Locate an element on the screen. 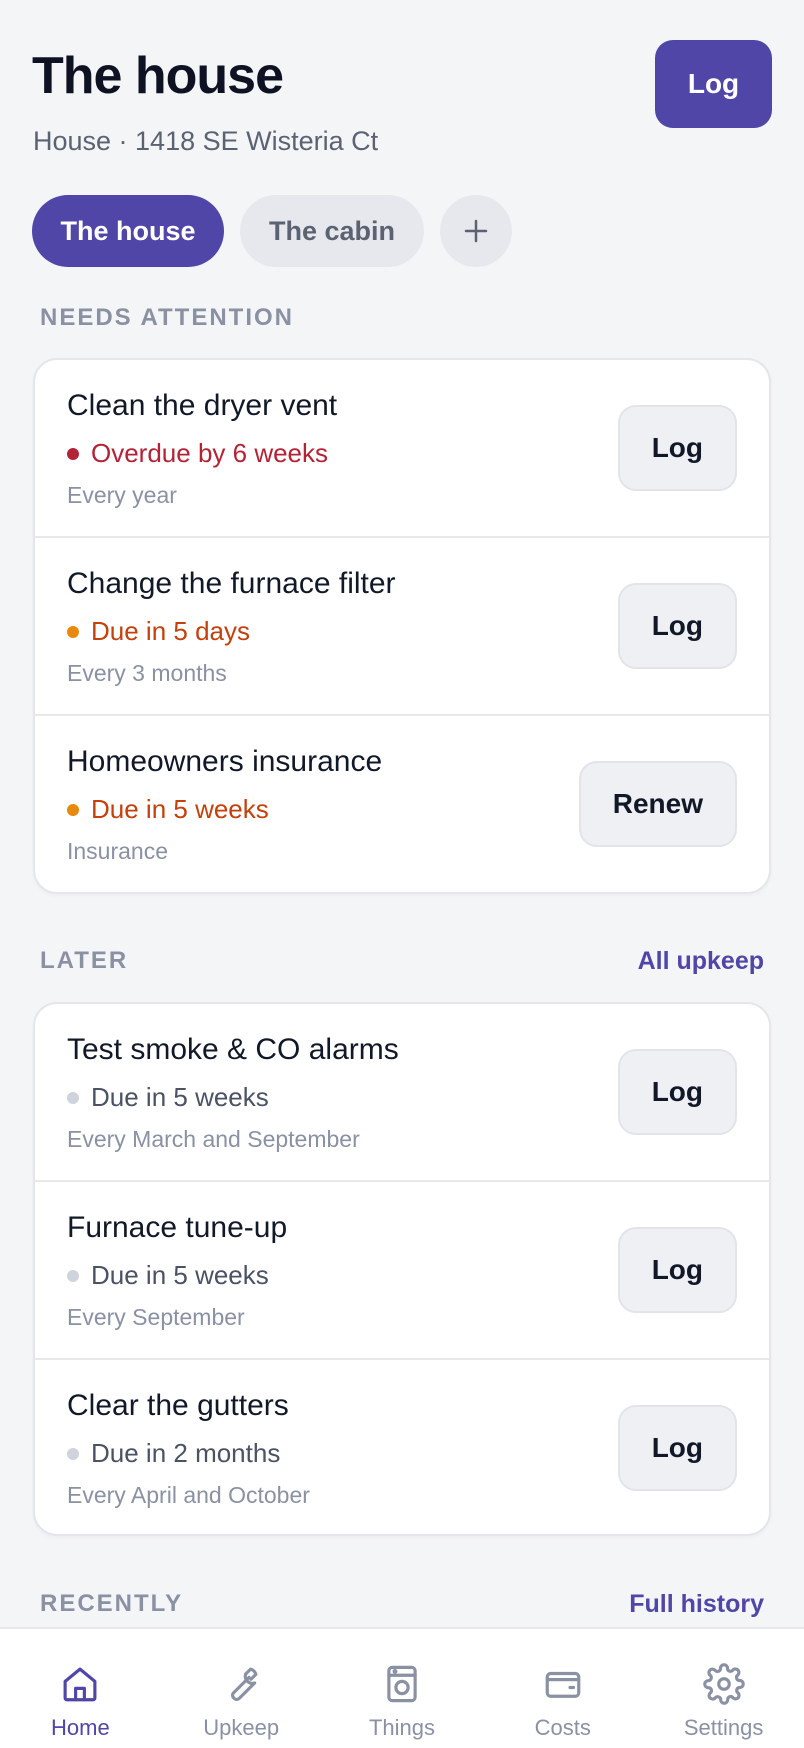  task-title: Change the furnace filter is located at coordinates (231, 583).